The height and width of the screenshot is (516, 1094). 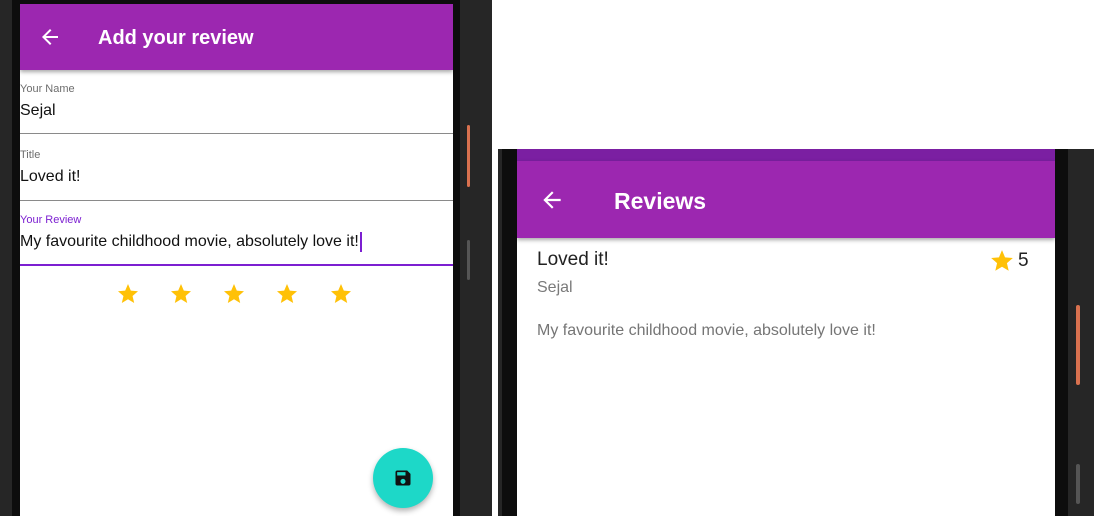 I want to click on rating-input, so click(x=236, y=294).